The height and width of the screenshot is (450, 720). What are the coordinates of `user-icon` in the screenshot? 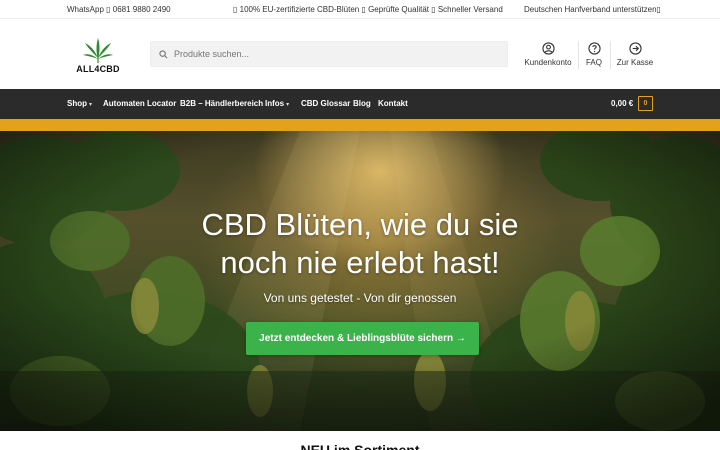 It's located at (548, 48).